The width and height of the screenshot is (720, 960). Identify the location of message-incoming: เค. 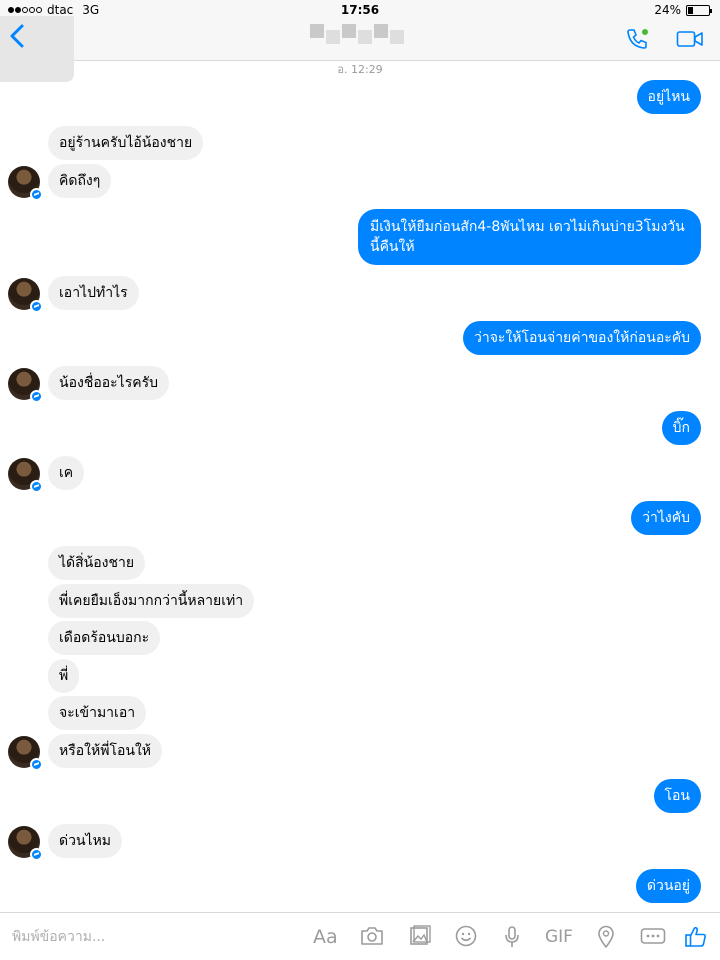
(66, 473).